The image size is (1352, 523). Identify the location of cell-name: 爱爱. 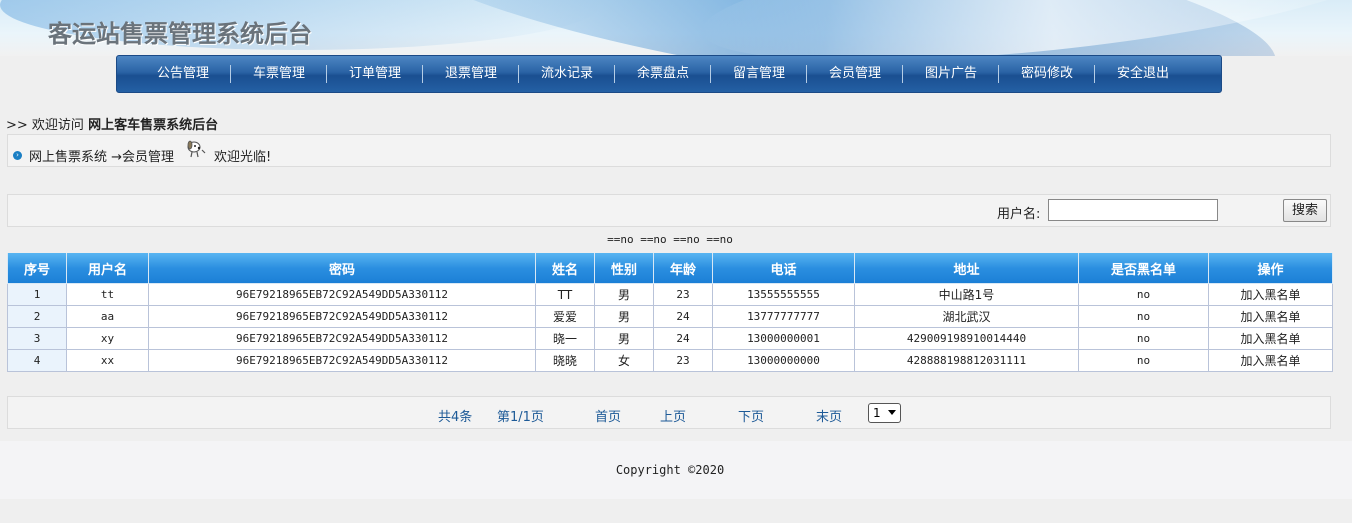
(565, 316).